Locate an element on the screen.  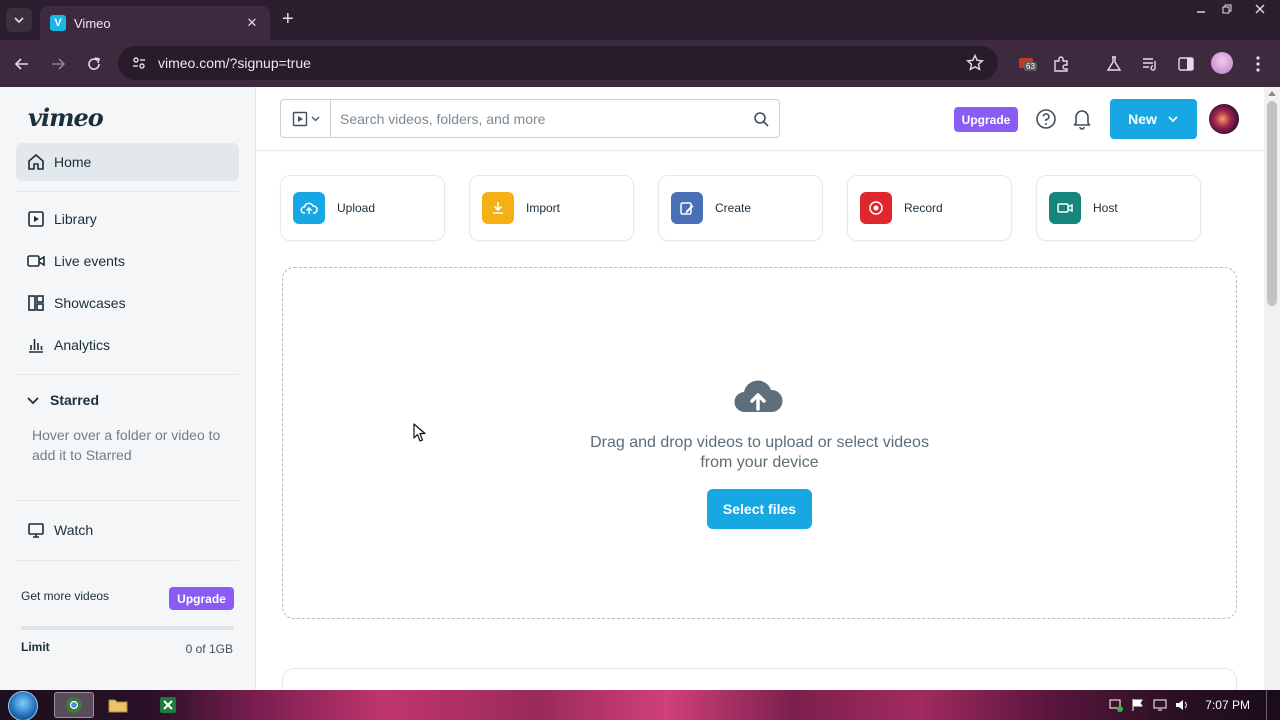
back-arrow-icon is located at coordinates (21, 64).